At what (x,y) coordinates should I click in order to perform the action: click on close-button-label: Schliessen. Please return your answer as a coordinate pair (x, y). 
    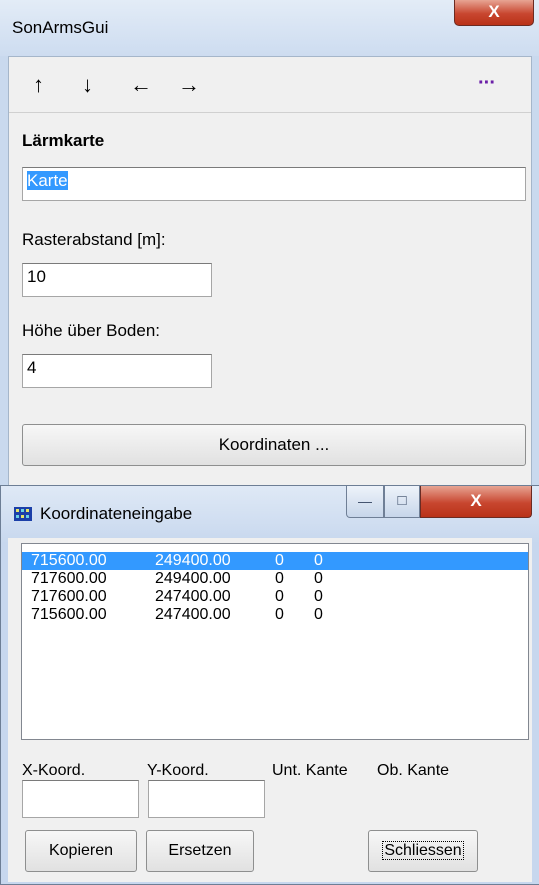
    Looking at the image, I should click on (423, 850).